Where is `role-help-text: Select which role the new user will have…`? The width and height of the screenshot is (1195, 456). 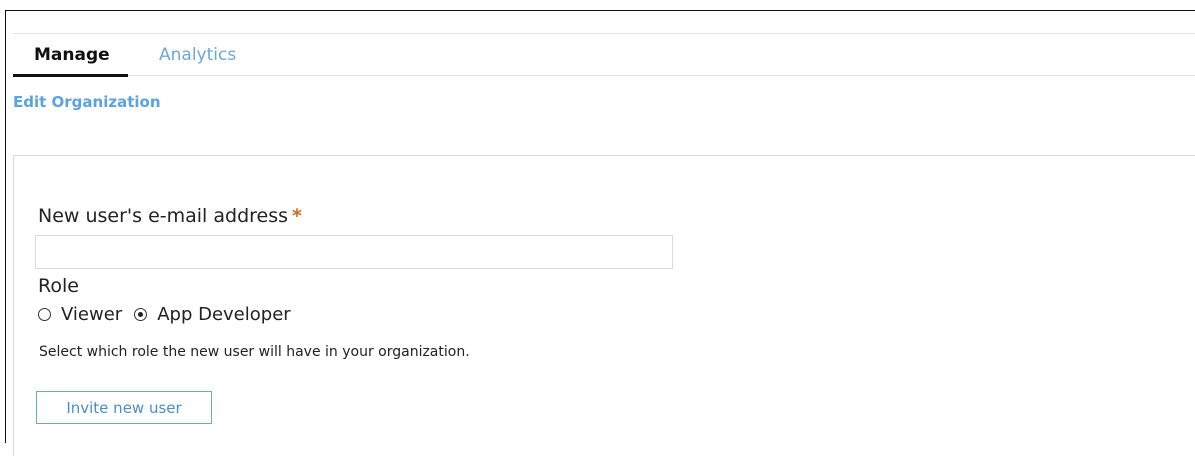
role-help-text: Select which role the new user will have… is located at coordinates (254, 352).